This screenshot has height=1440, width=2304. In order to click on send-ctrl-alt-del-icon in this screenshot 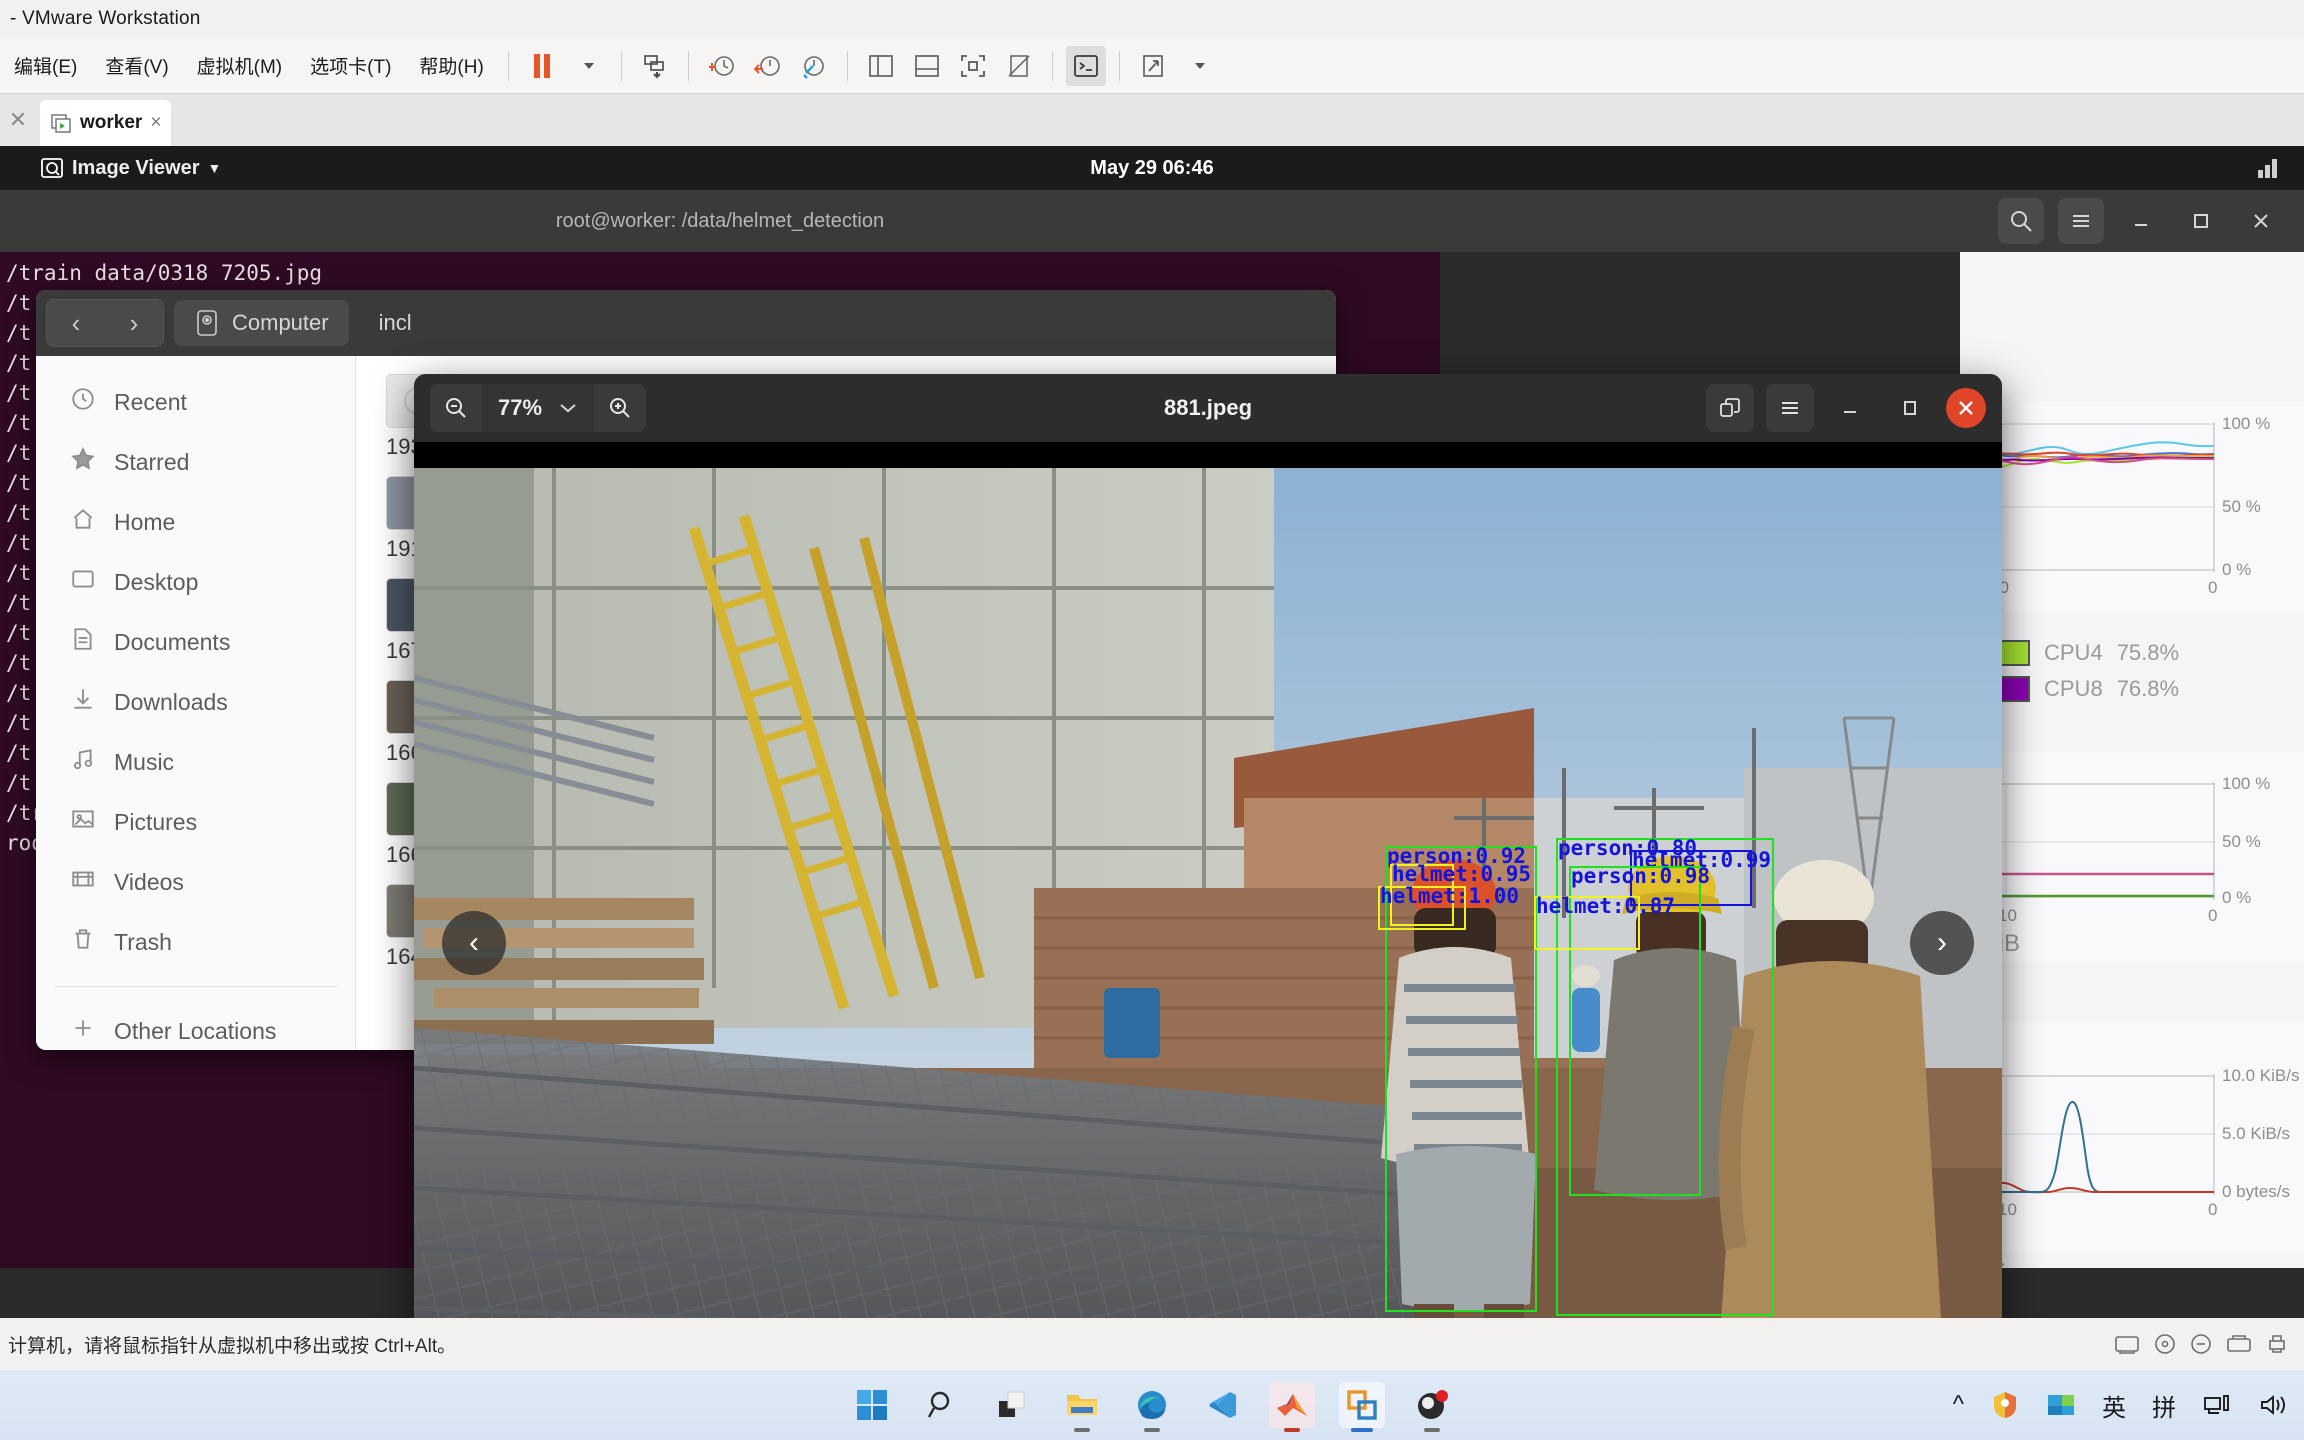, I will do `click(655, 66)`.